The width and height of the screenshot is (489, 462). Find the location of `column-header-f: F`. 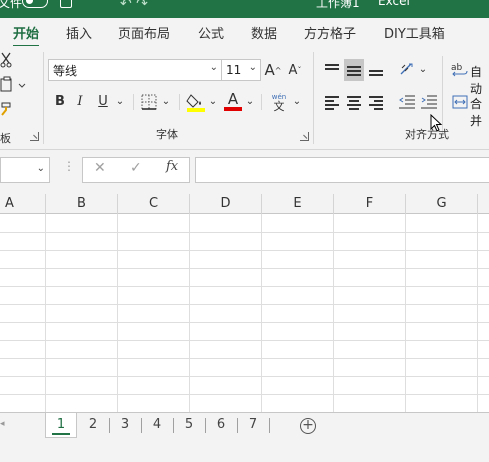

column-header-f: F is located at coordinates (370, 204).